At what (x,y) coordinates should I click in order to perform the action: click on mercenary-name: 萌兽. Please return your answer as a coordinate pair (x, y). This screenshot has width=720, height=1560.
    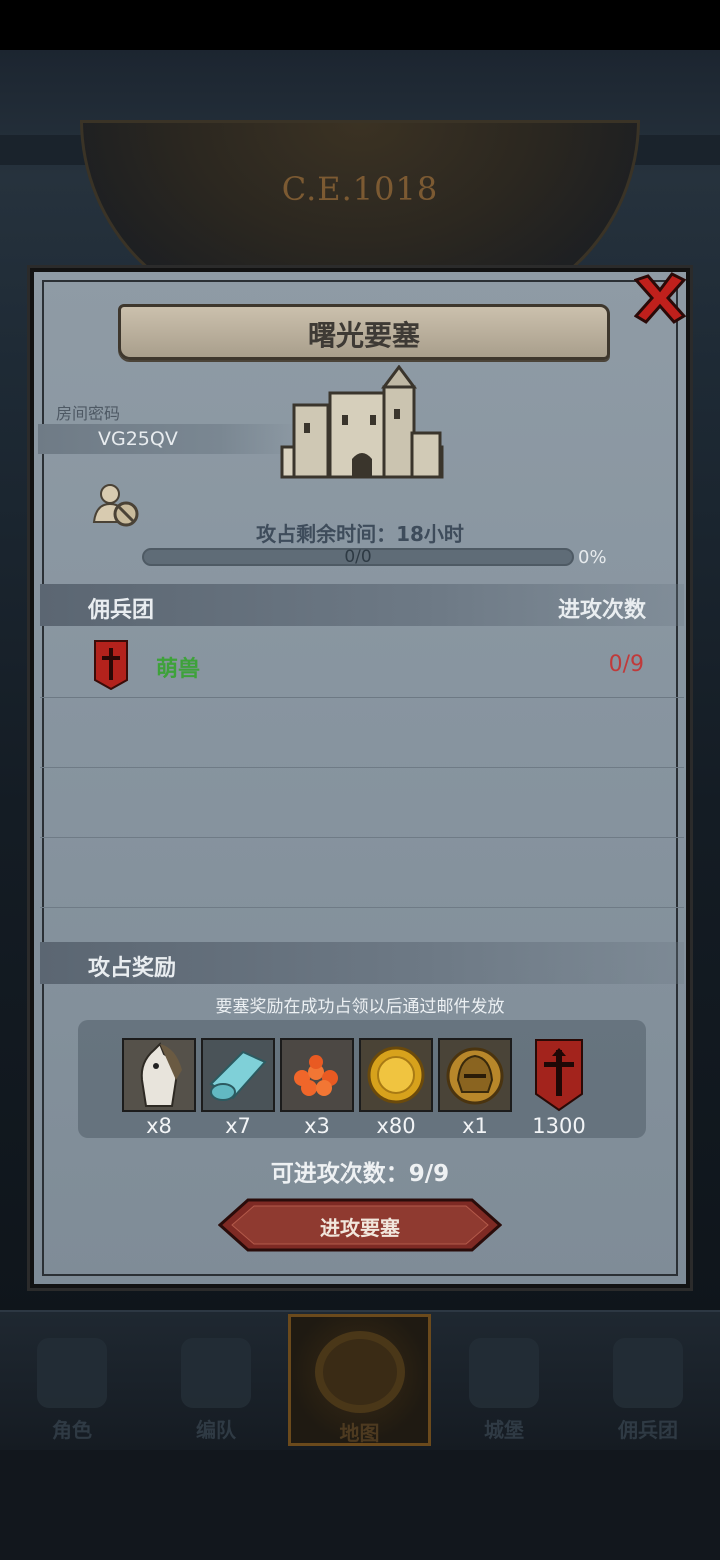
    Looking at the image, I should click on (178, 669).